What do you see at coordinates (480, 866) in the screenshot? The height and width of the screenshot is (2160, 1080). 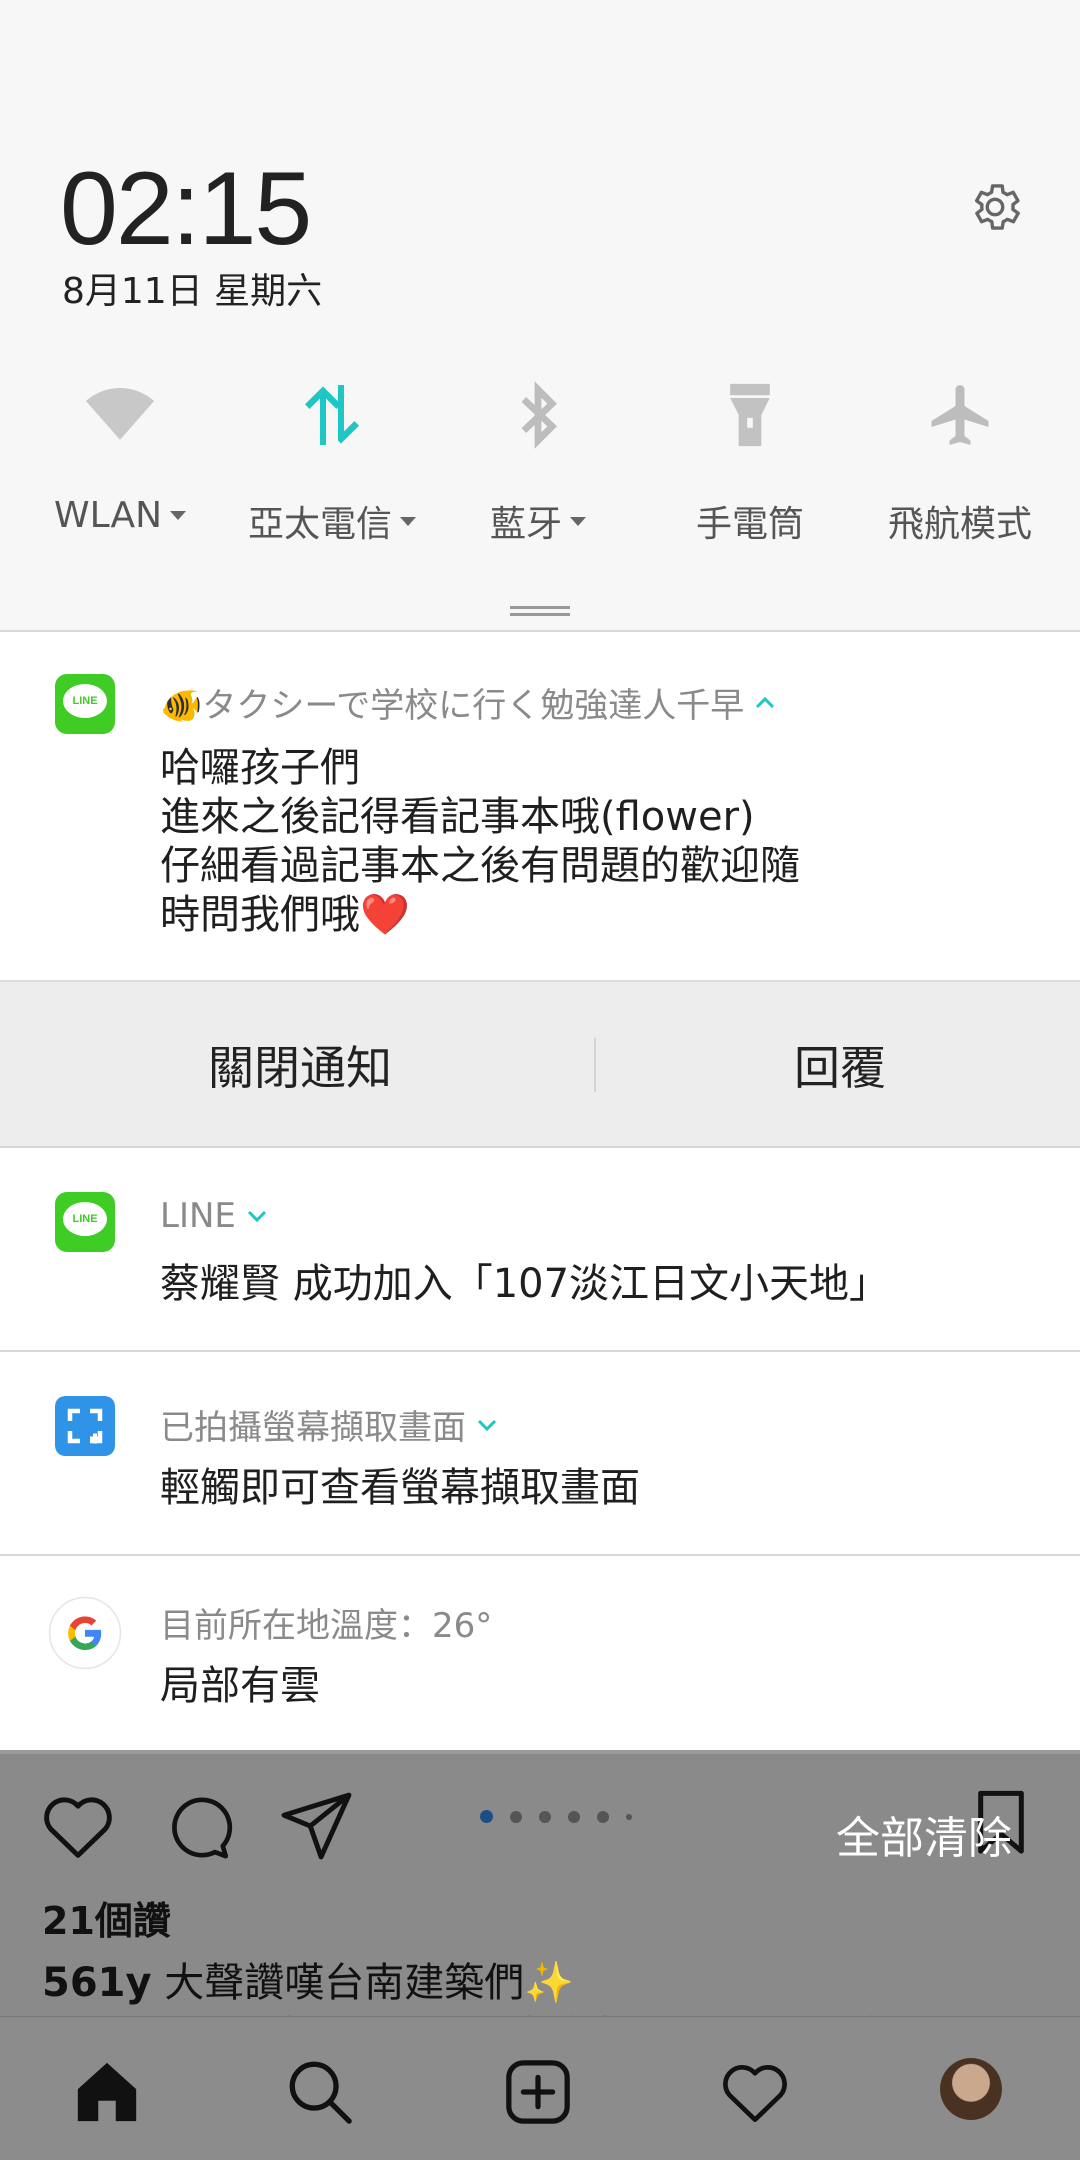 I see `message-line: 仔細看過記事本之後有問題的歡迎隨` at bounding box center [480, 866].